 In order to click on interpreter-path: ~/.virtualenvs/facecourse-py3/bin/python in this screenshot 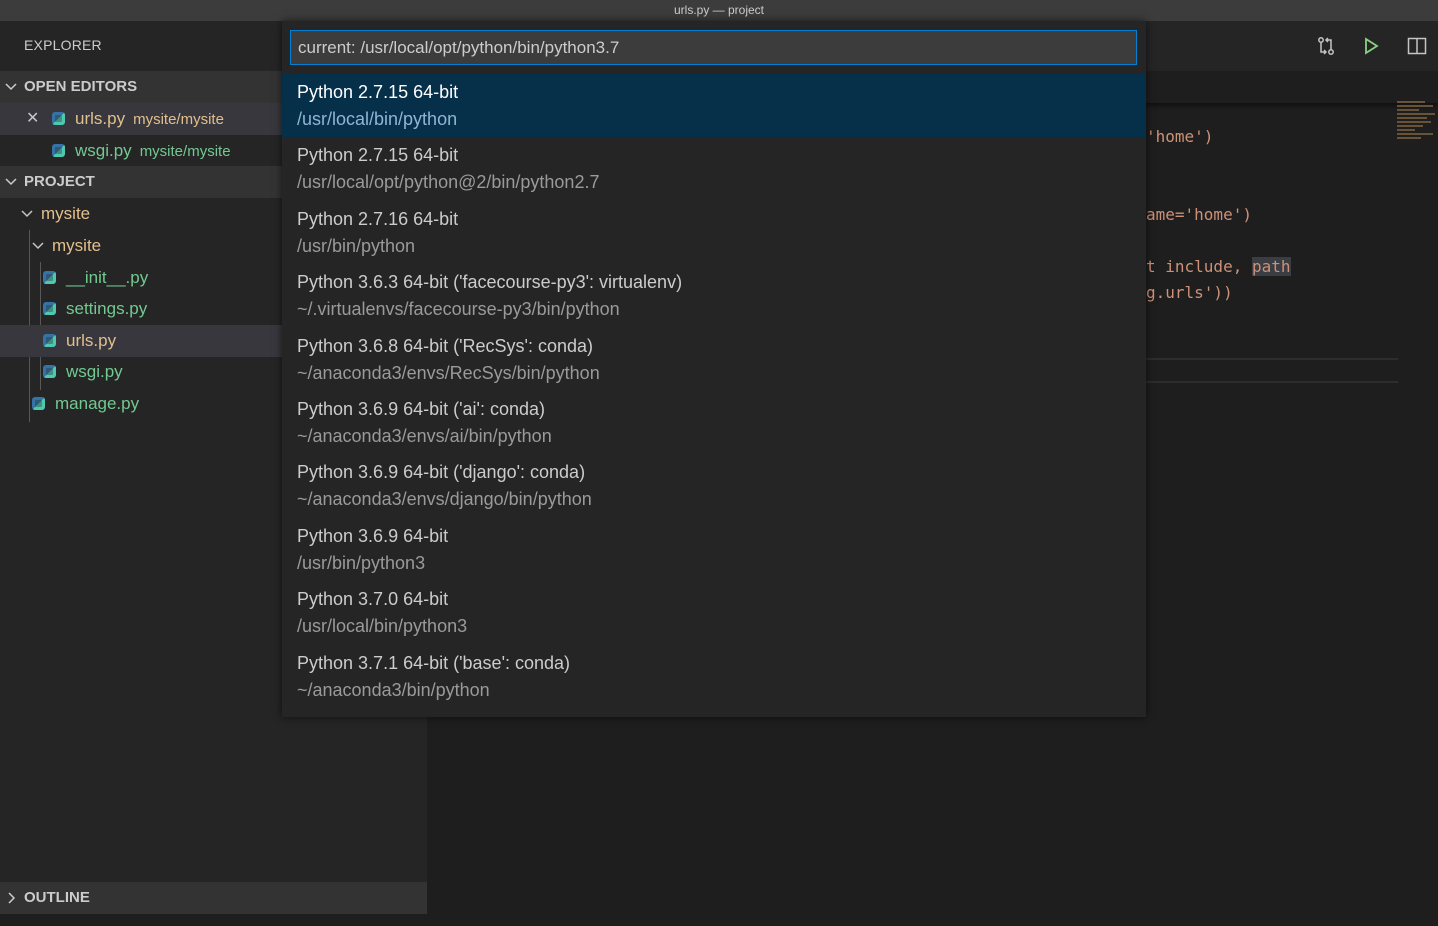, I will do `click(458, 309)`.